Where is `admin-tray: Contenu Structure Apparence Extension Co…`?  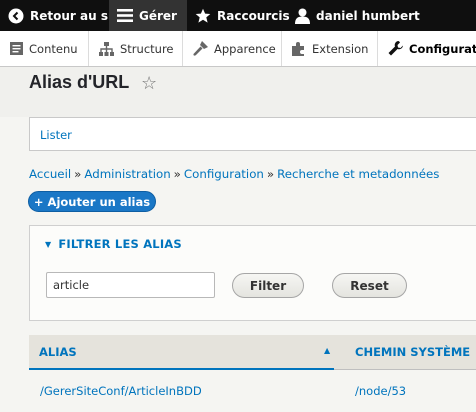
admin-tray: Contenu Structure Apparence Extension Co… is located at coordinates (238, 49).